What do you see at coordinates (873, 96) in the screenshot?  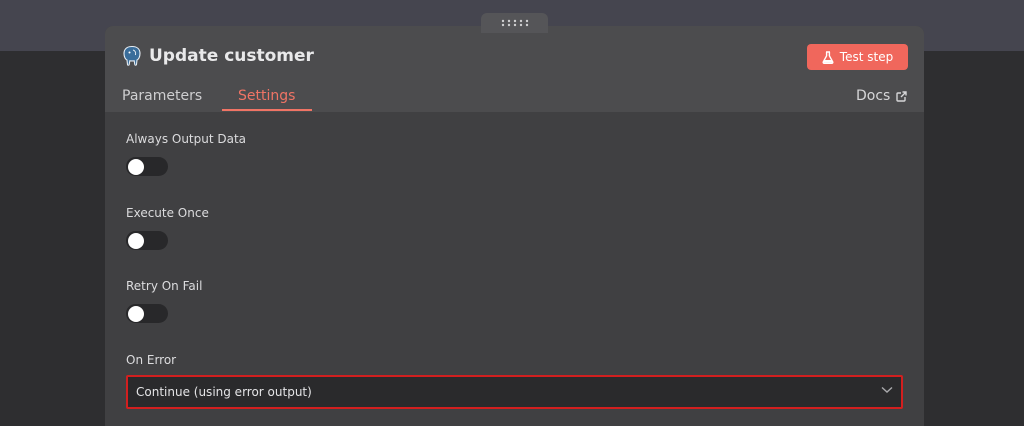 I see `docs-label: Docs` at bounding box center [873, 96].